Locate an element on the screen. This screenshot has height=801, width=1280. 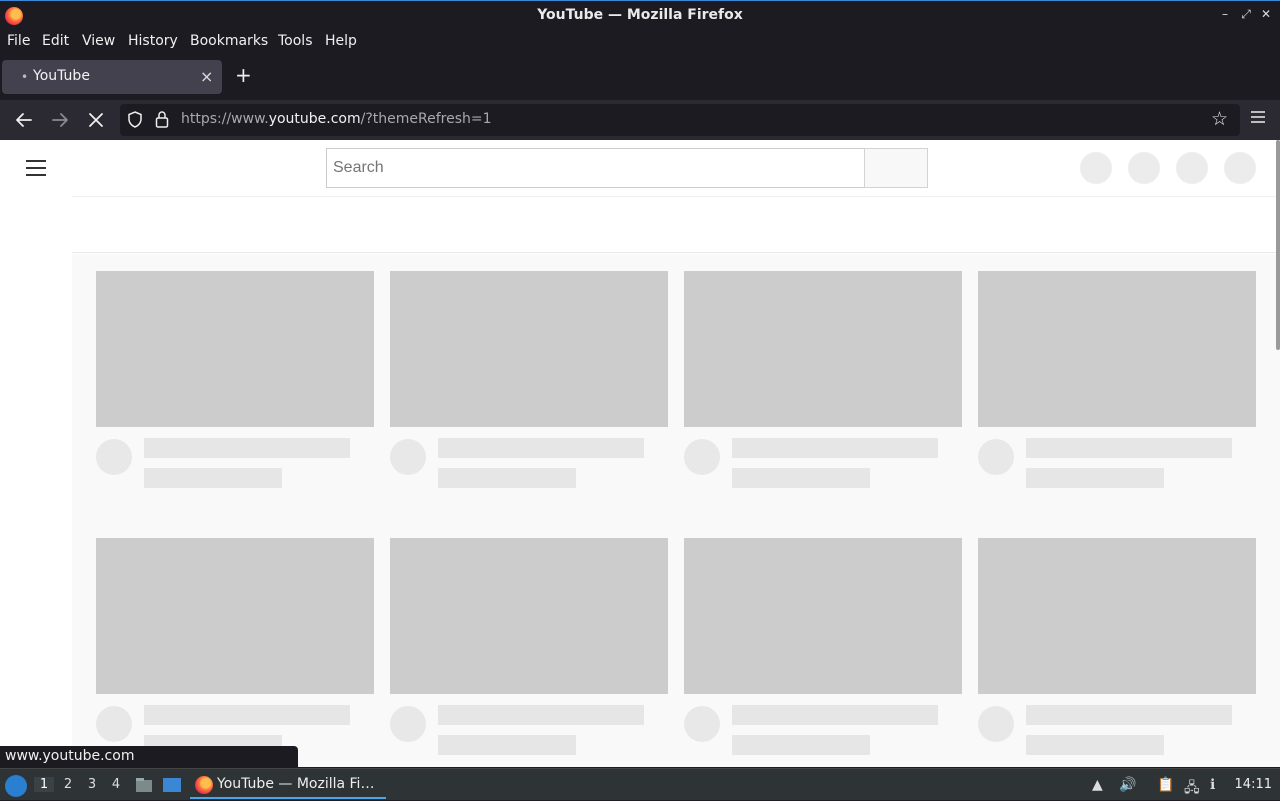
new-tab-button: + is located at coordinates (243, 75).